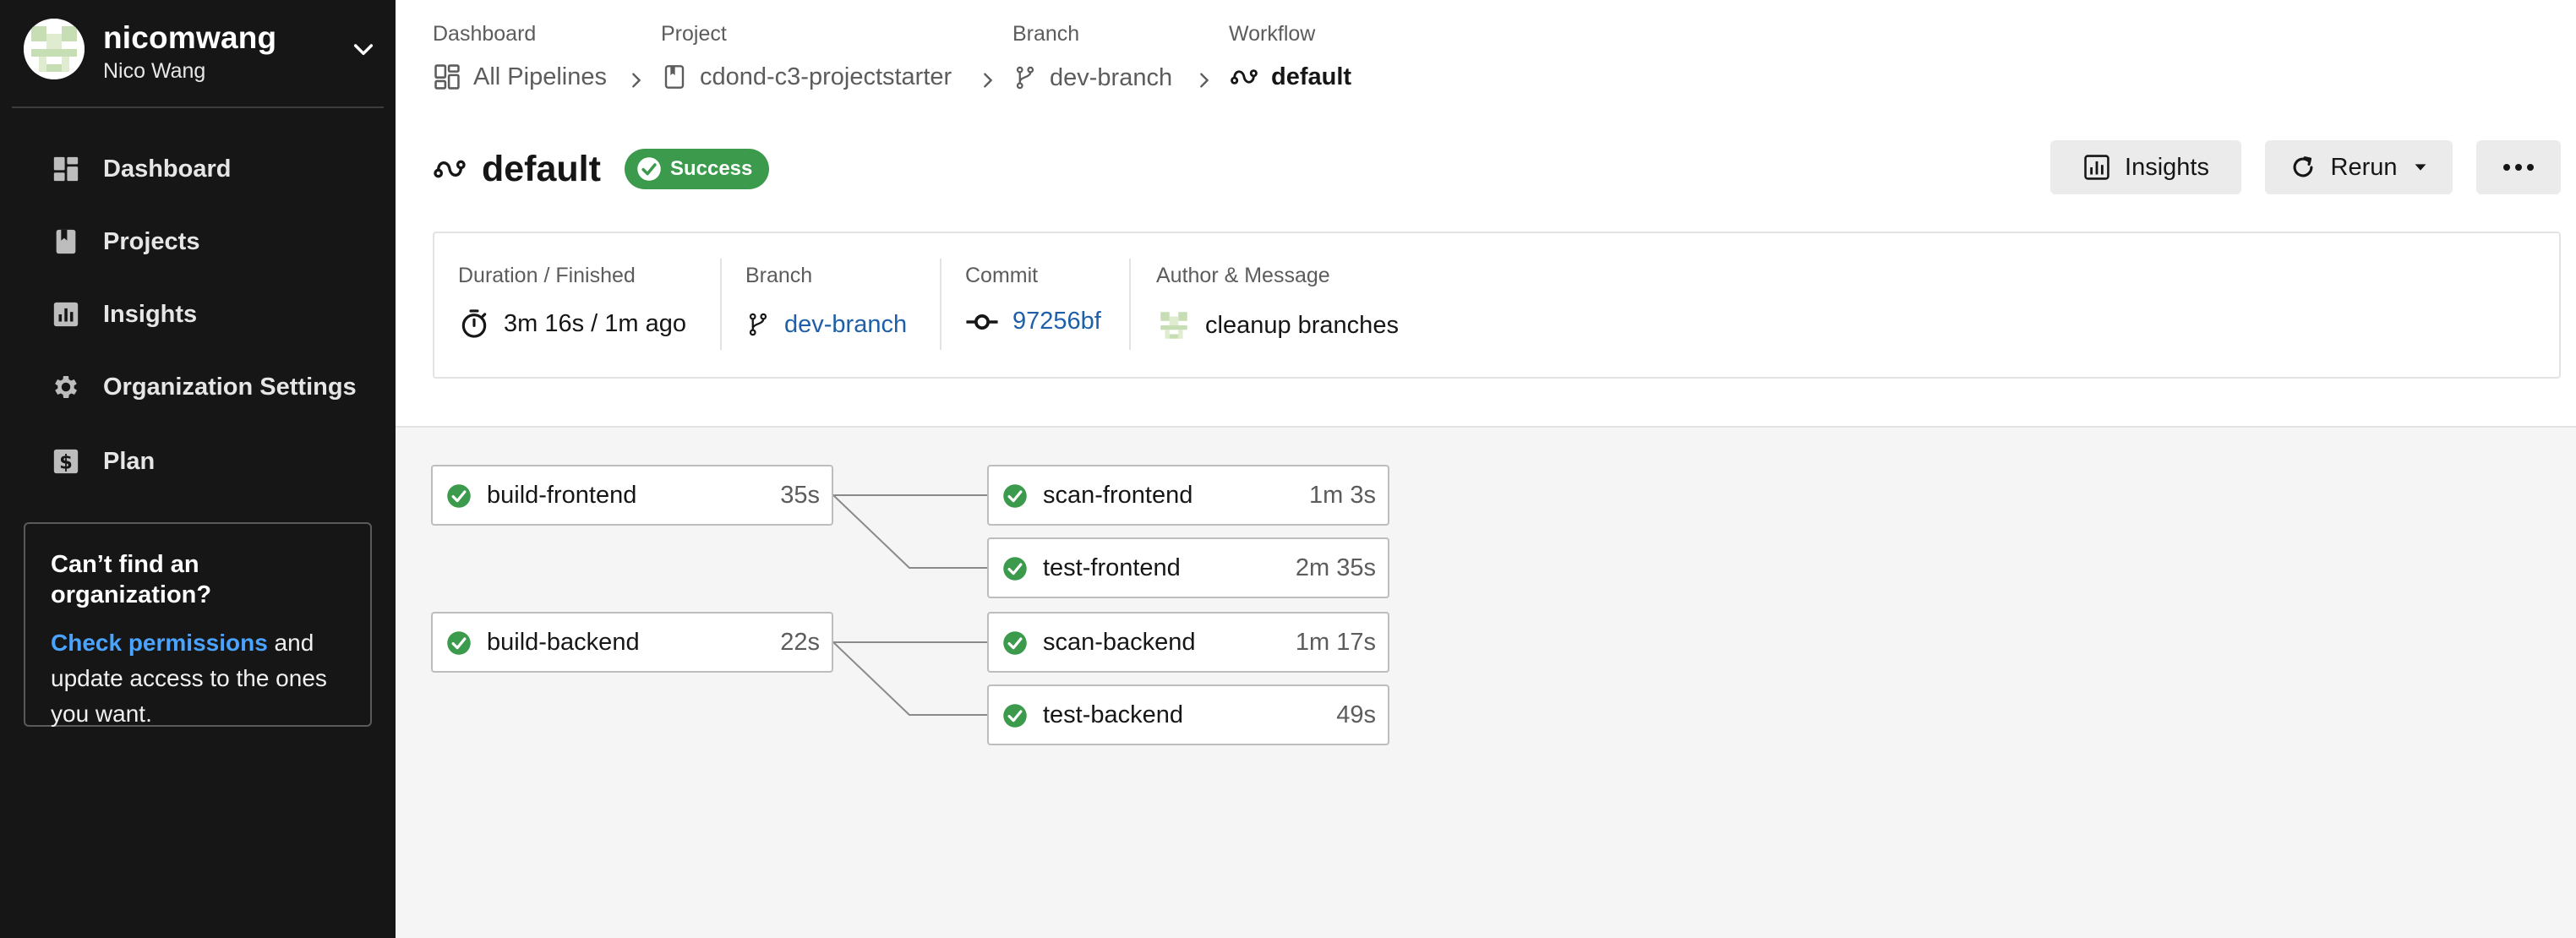 The width and height of the screenshot is (2576, 938). What do you see at coordinates (1335, 567) in the screenshot?
I see `job-duration: 2m 35s` at bounding box center [1335, 567].